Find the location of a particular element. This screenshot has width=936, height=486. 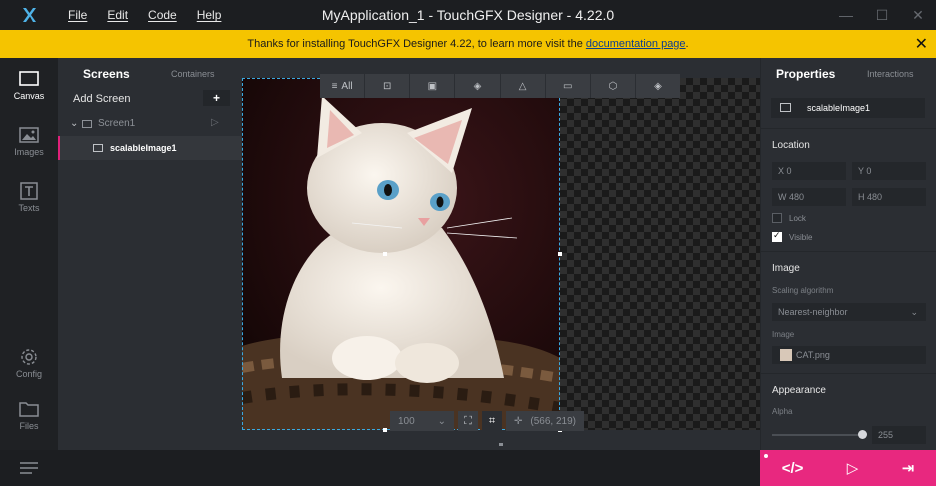

menu-file: File is located at coordinates (77, 15).